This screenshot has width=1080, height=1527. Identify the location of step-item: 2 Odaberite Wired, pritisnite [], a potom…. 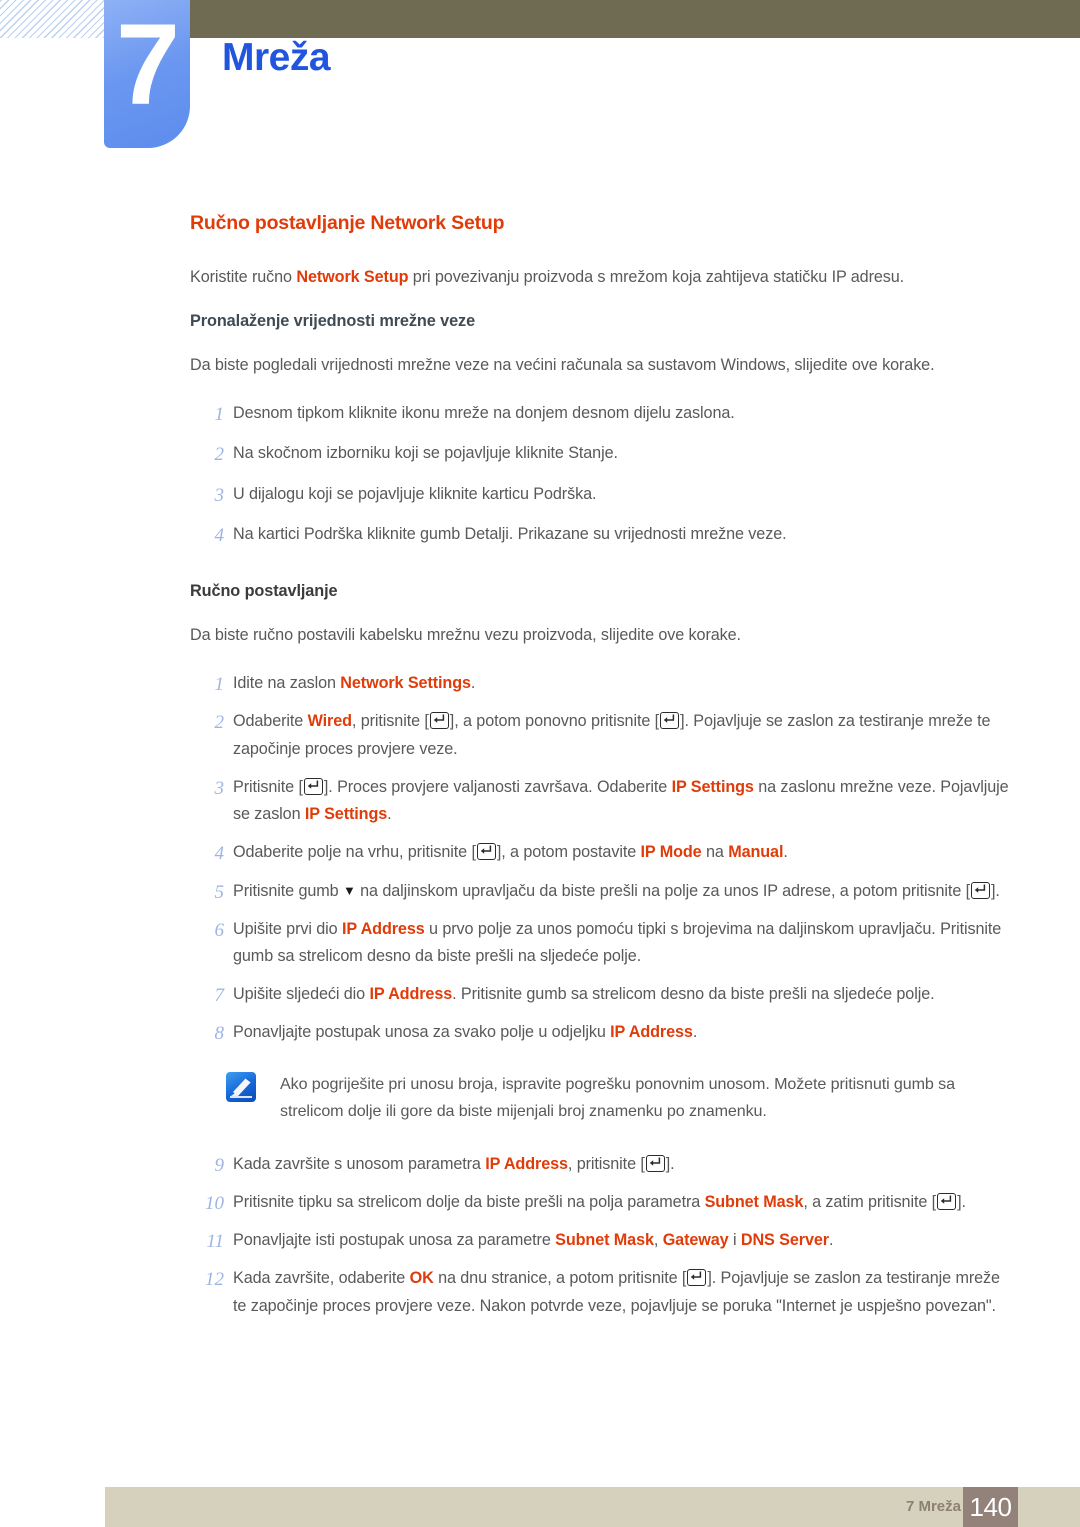
(600, 735).